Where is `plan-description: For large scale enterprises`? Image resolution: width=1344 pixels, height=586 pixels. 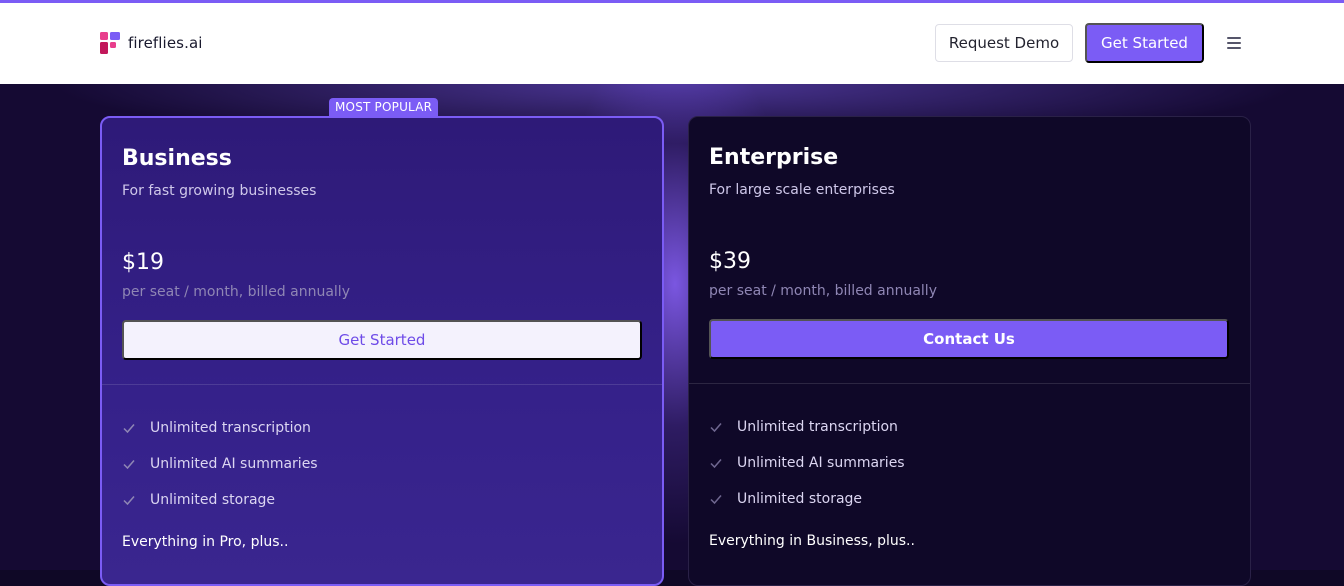 plan-description: For large scale enterprises is located at coordinates (802, 190).